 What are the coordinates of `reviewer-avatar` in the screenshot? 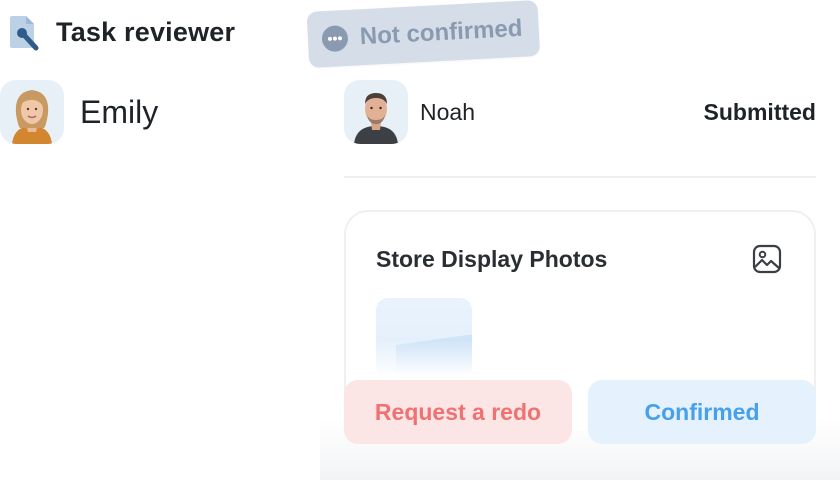 It's located at (32, 112).